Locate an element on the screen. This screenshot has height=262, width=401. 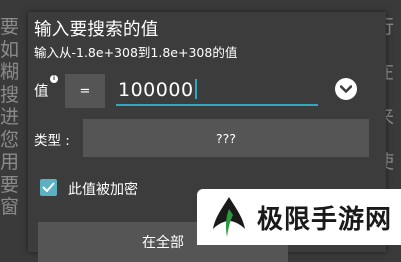
background-char: 您 is located at coordinates (10, 139).